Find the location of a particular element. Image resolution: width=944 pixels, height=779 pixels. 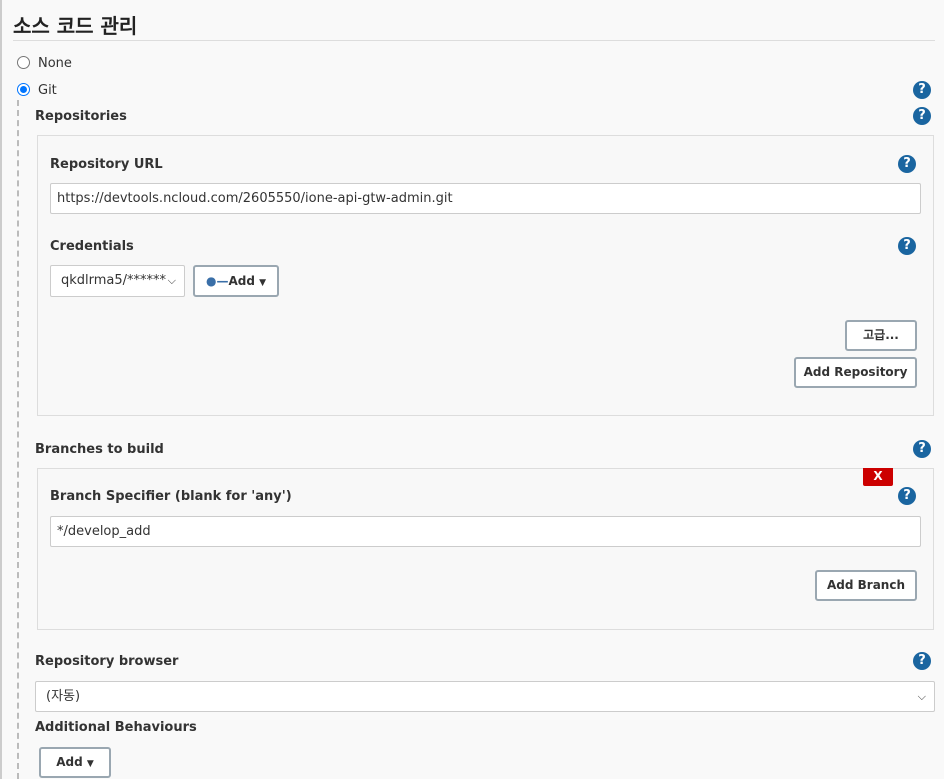

branch-specifier-label: Branch Specifier (blank for 'any') is located at coordinates (171, 496).